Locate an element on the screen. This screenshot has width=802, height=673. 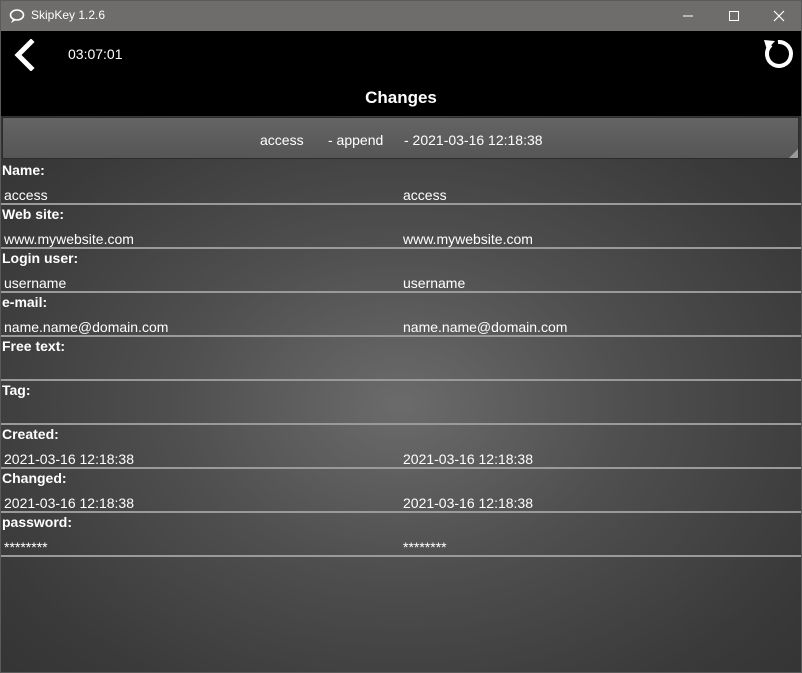
close-button is located at coordinates (778, 16).